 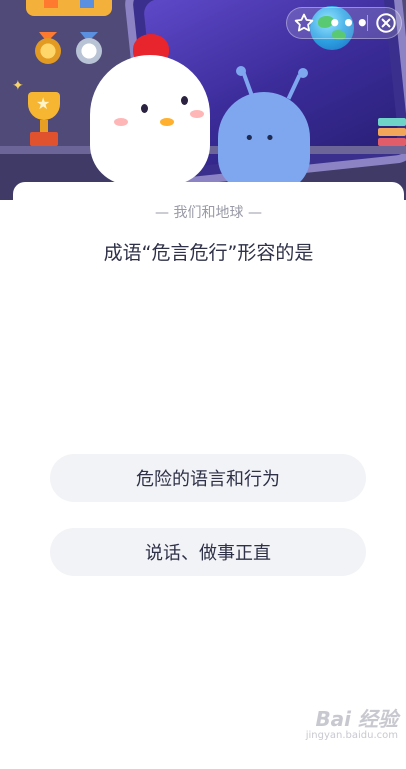 What do you see at coordinates (44, 120) in the screenshot?
I see `trophy-icon: ★` at bounding box center [44, 120].